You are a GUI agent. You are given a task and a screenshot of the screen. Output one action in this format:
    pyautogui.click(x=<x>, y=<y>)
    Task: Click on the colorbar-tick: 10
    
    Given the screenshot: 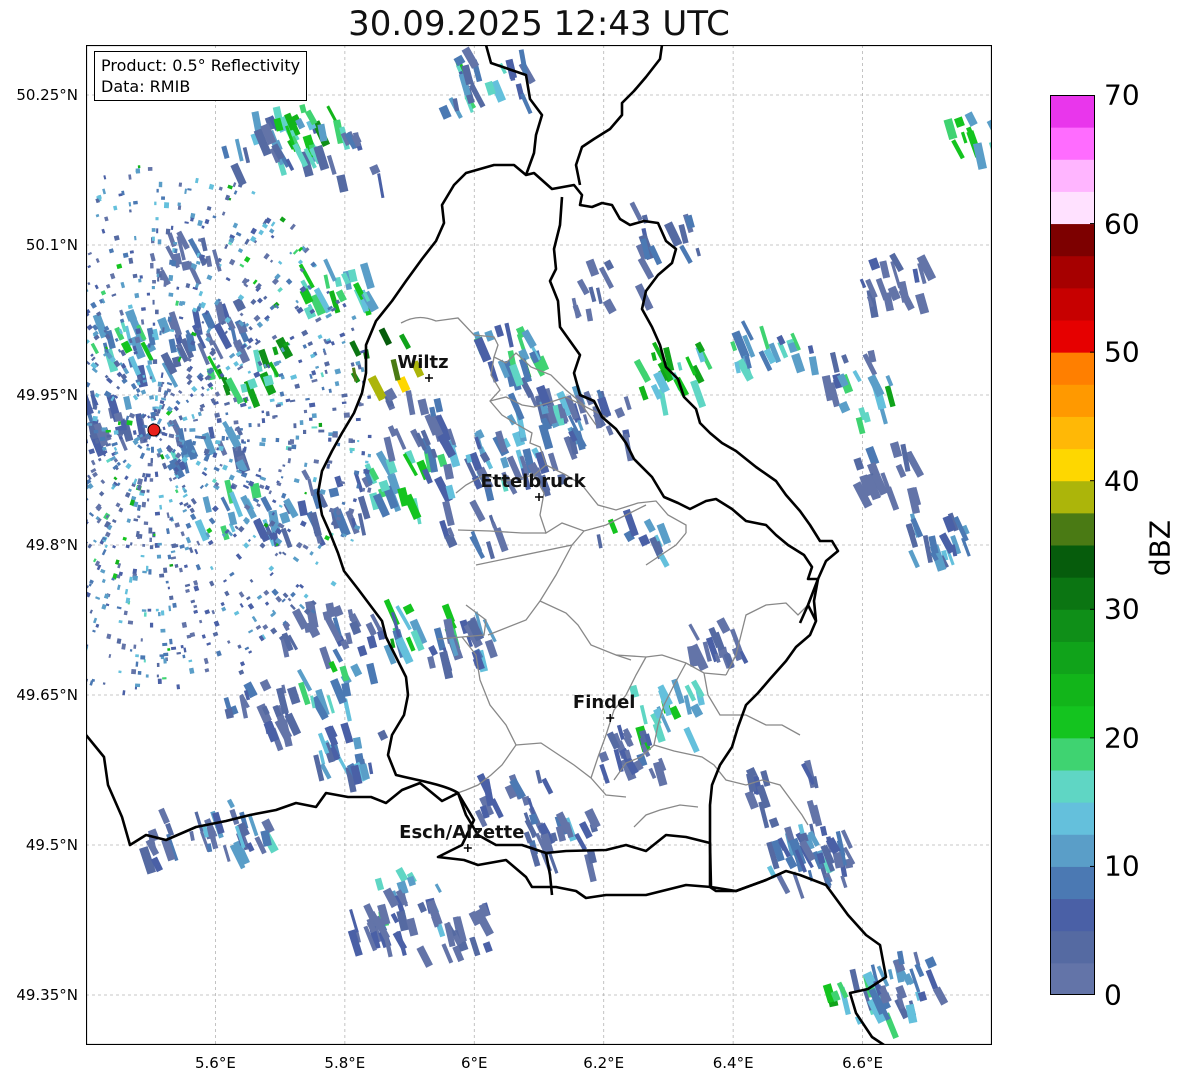 What is the action you would take?
    pyautogui.click(x=1122, y=866)
    